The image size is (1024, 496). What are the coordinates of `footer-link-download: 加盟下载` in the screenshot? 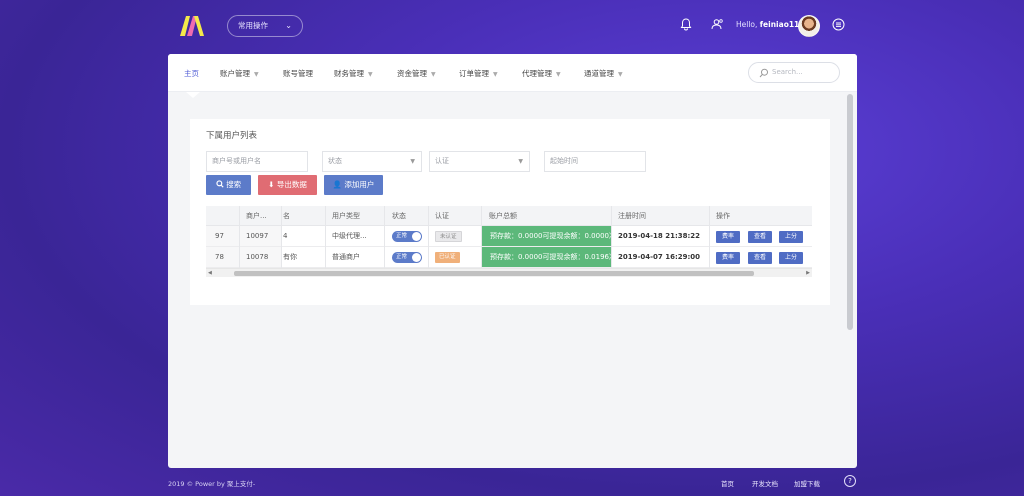 It's located at (807, 483).